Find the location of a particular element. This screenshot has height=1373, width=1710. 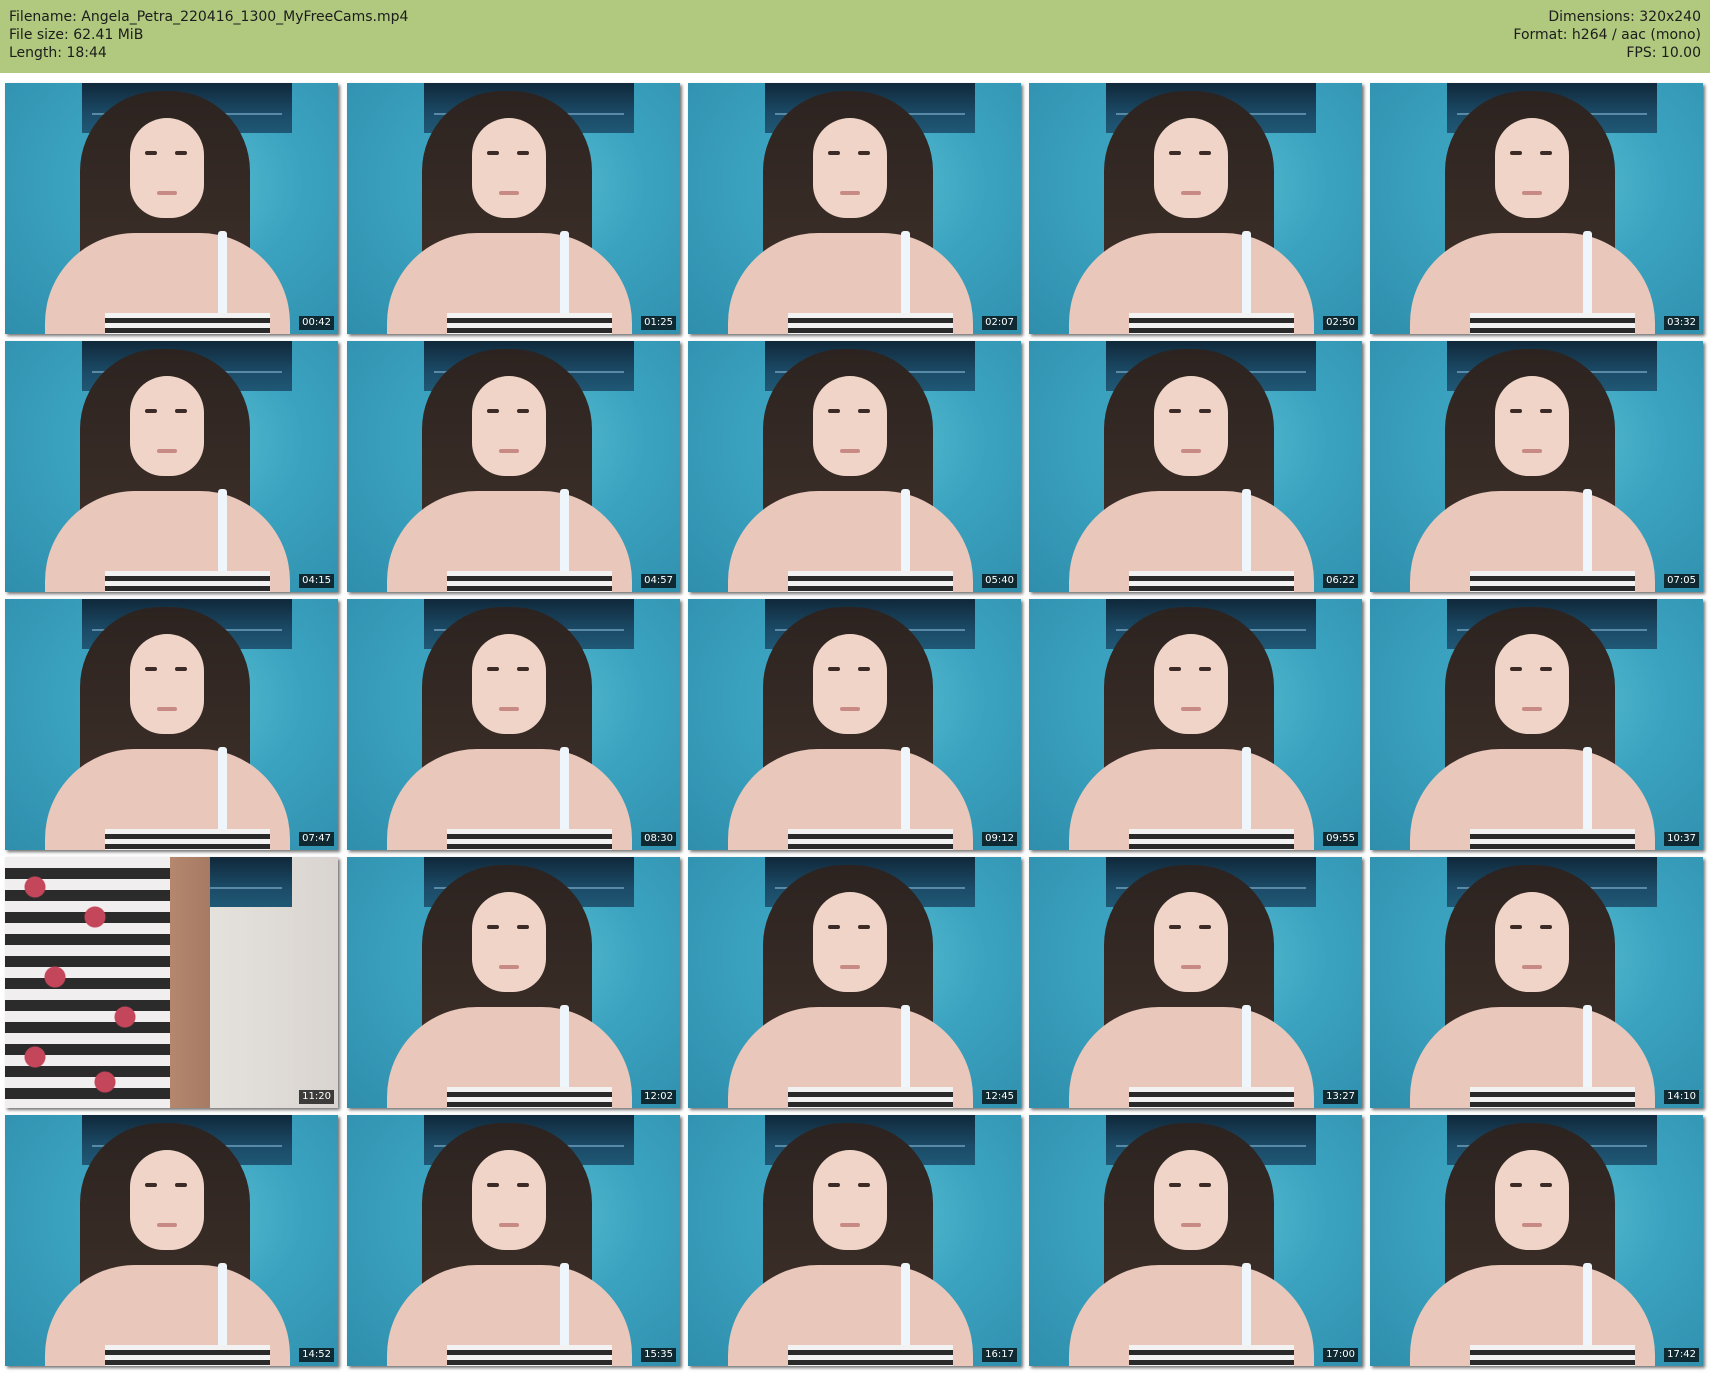

thumbnail-frame: 07:47 is located at coordinates (171, 724).